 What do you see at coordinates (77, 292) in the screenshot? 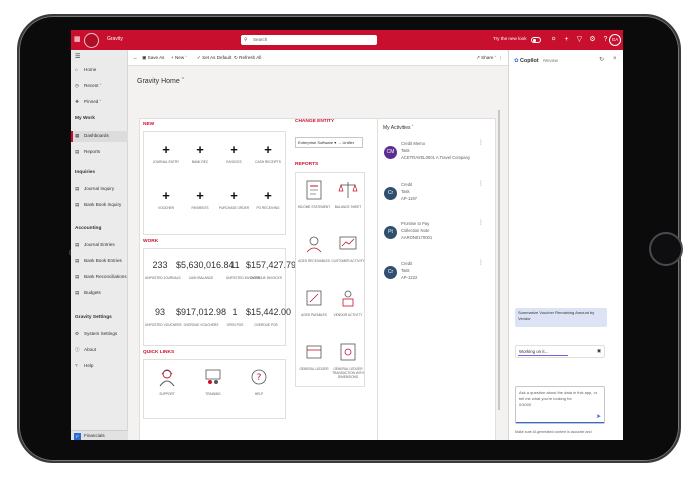
I see `document-icon: ▤` at bounding box center [77, 292].